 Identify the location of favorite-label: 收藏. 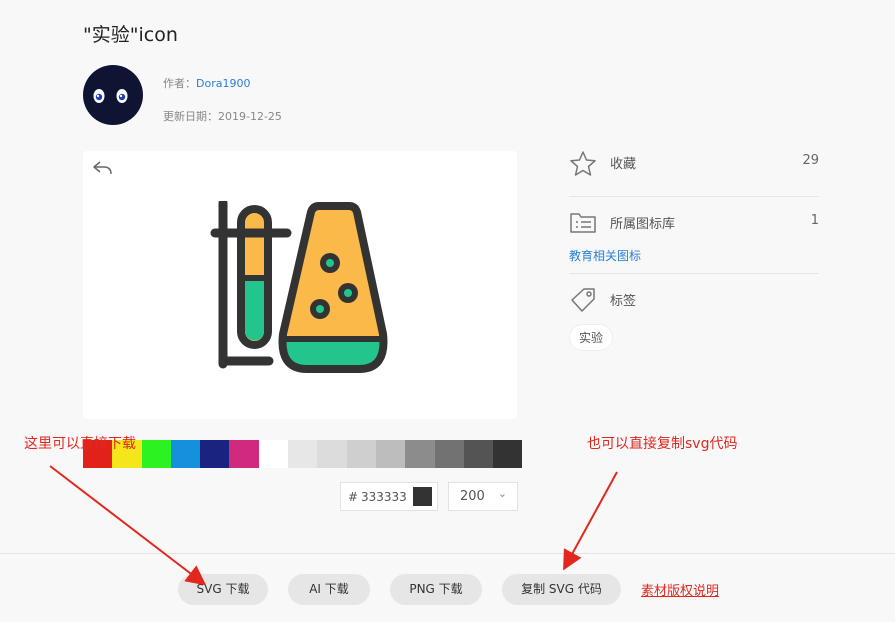
(623, 164).